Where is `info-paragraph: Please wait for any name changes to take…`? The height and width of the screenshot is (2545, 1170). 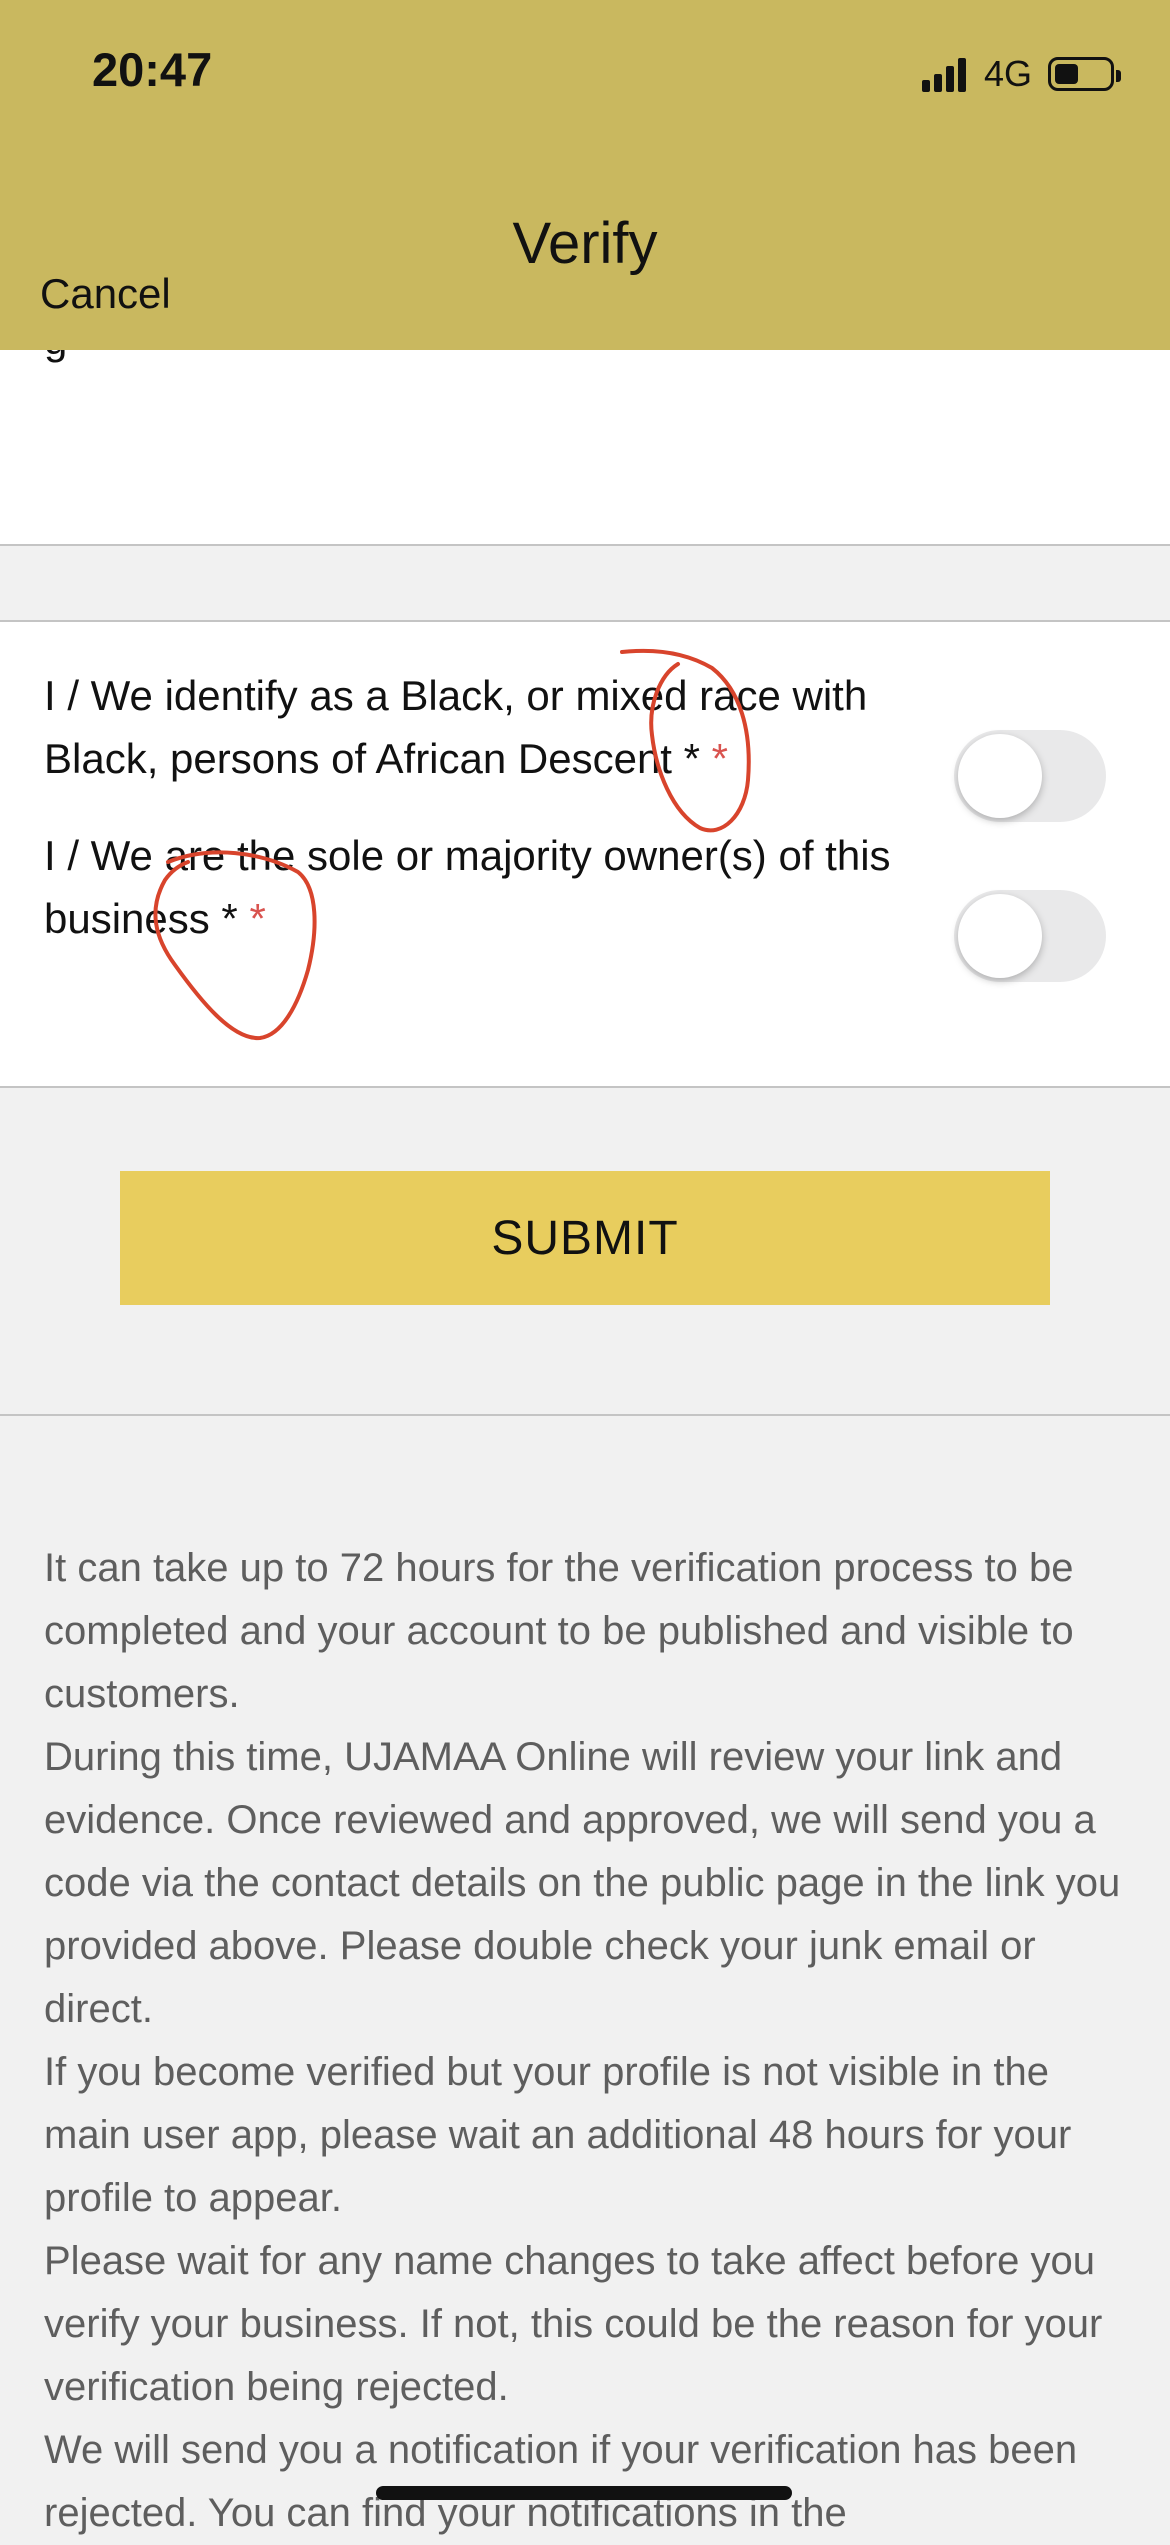 info-paragraph: Please wait for any name changes to take… is located at coordinates (573, 2324).